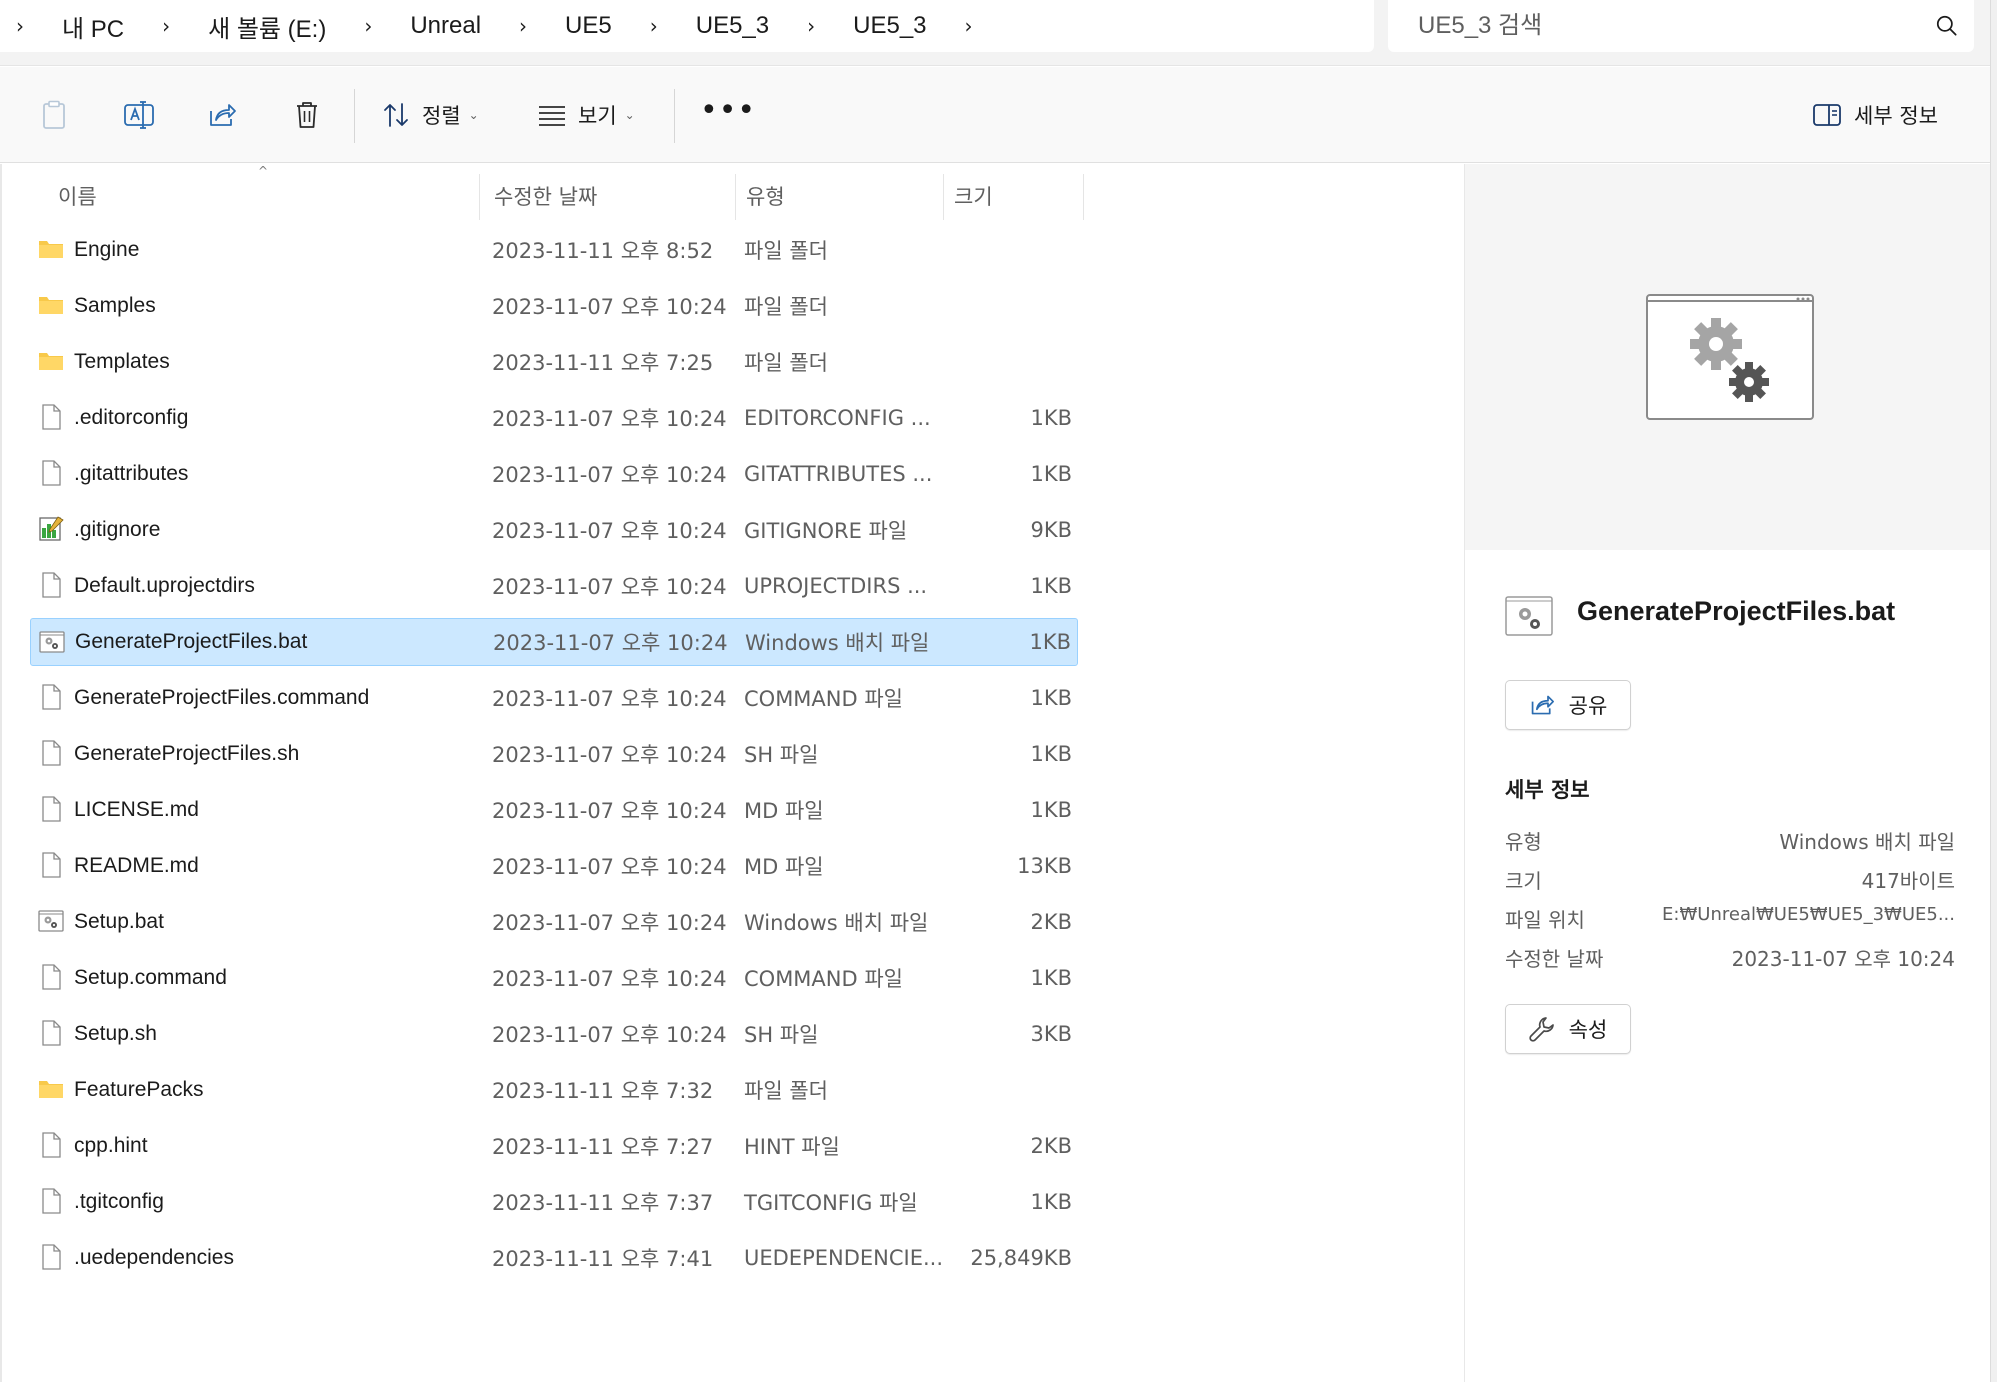 The image size is (1997, 1382). Describe the element at coordinates (1568, 705) in the screenshot. I see `details-share-button: 공유` at that location.